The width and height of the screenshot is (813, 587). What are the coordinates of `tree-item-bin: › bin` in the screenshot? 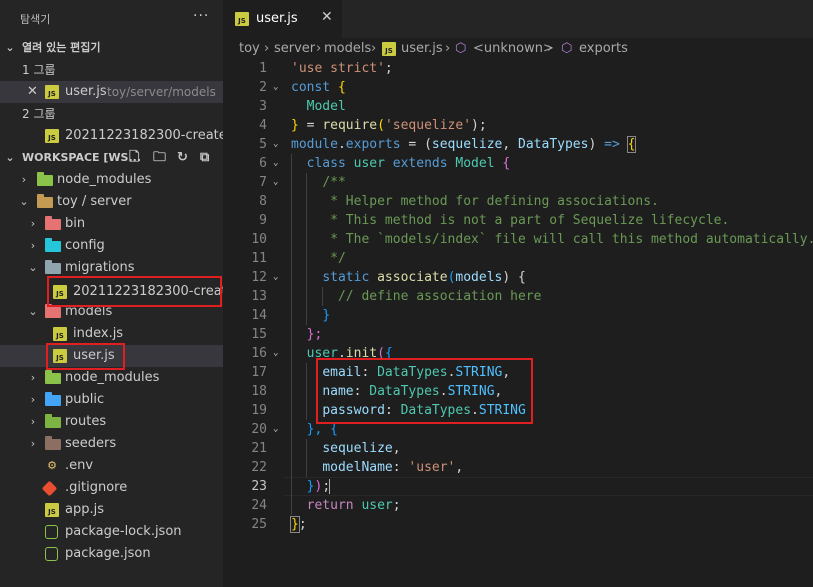 It's located at (111, 224).